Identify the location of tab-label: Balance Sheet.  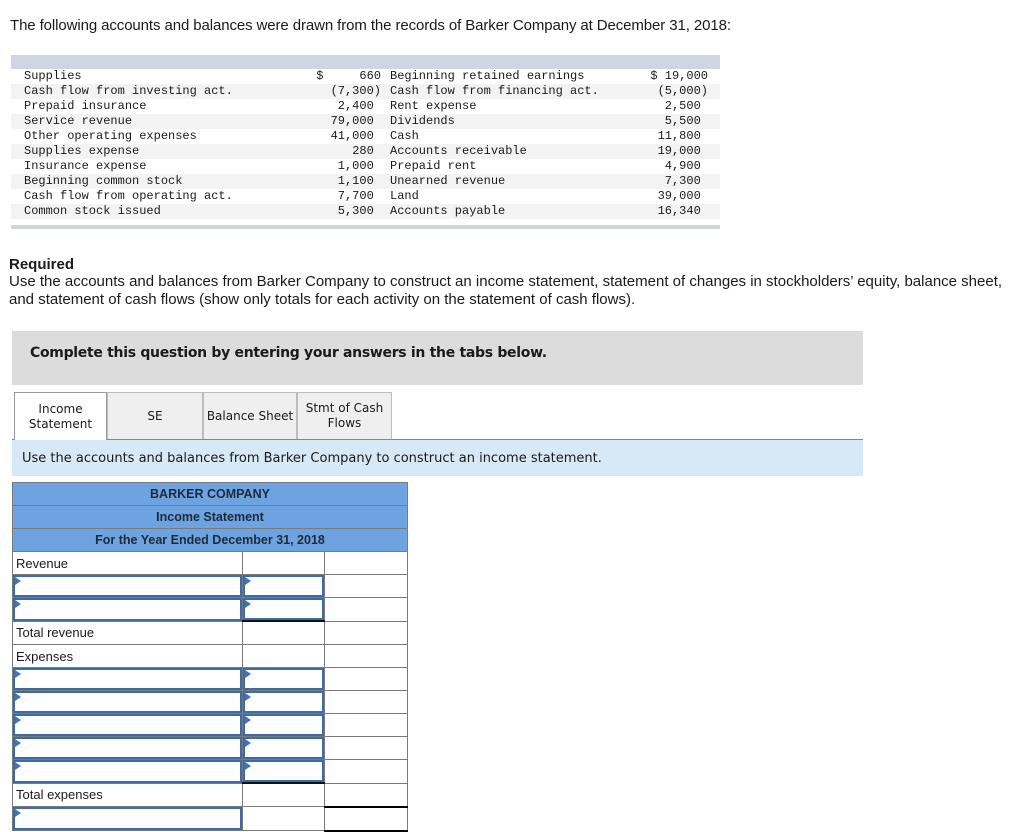
(250, 415).